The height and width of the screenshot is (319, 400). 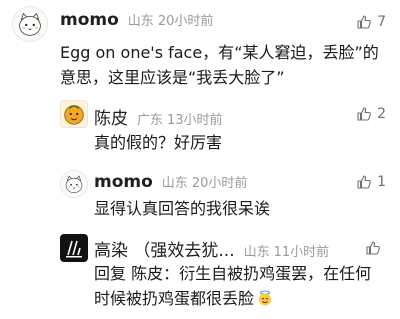 I want to click on comment-text-line: Egg on one's face，有“某人窘迫，丢脸”的, so click(x=219, y=52).